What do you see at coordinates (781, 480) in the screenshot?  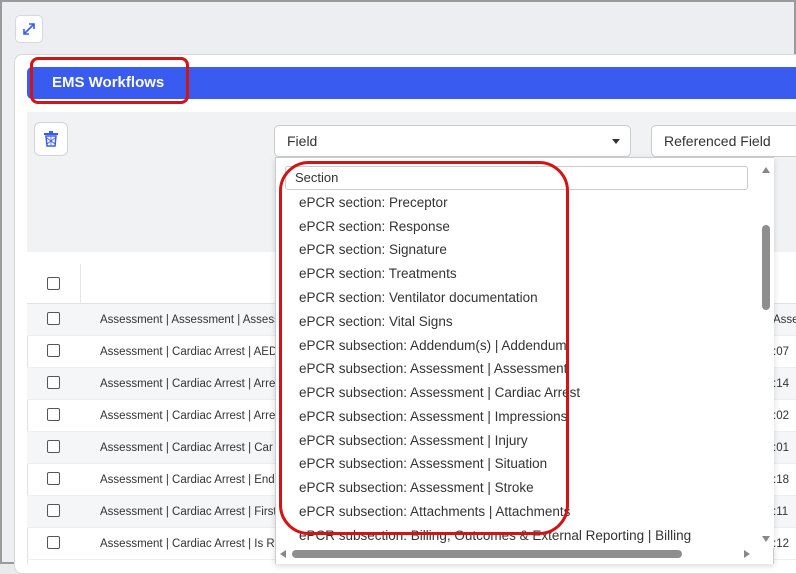 I see `row-value: :18` at bounding box center [781, 480].